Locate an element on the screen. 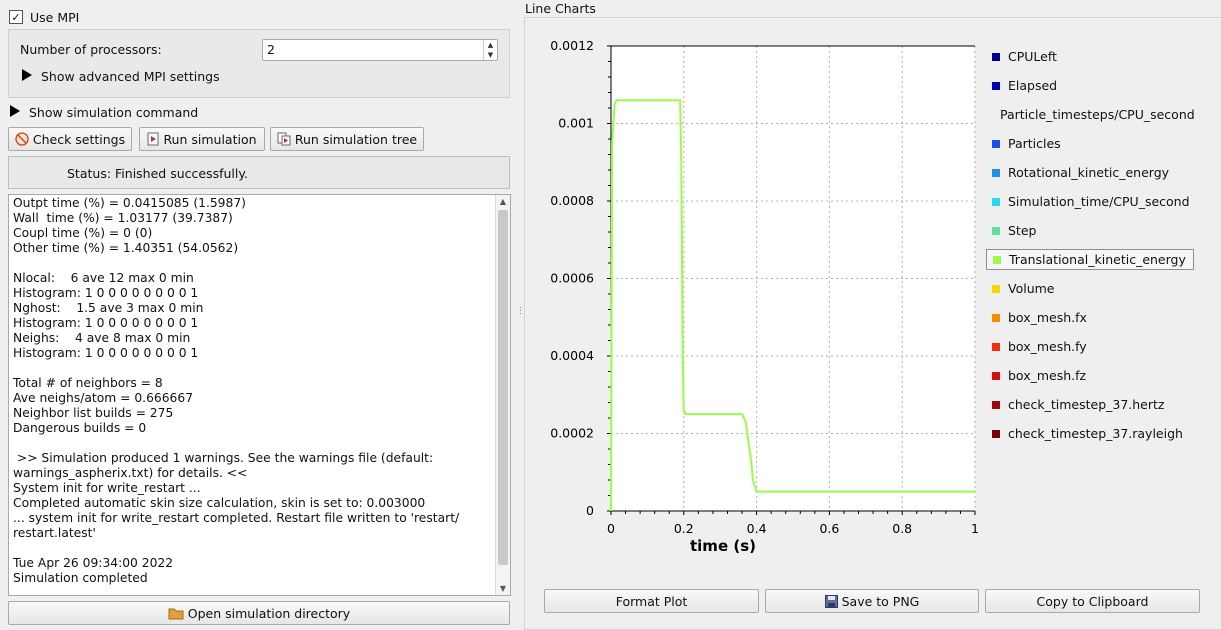 The width and height of the screenshot is (1221, 630). save-disk-icon is located at coordinates (831, 601).